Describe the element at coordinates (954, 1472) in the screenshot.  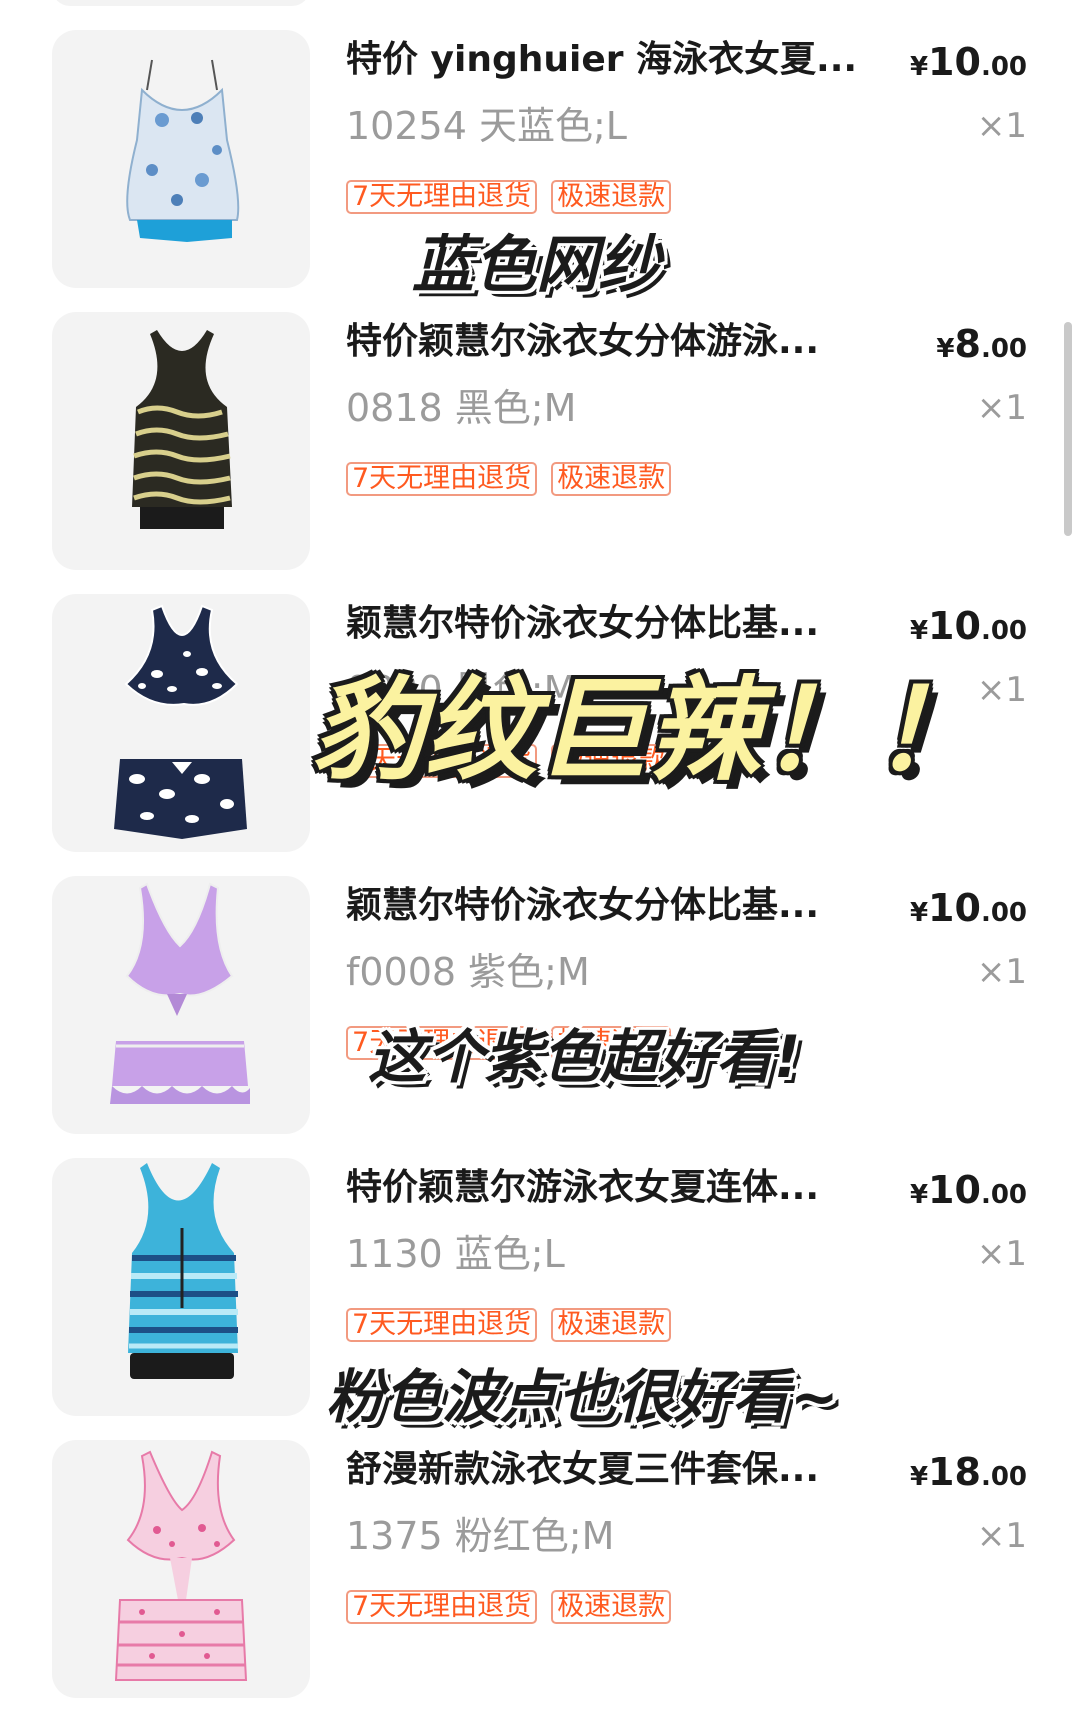
I see `price-integer: 18` at that location.